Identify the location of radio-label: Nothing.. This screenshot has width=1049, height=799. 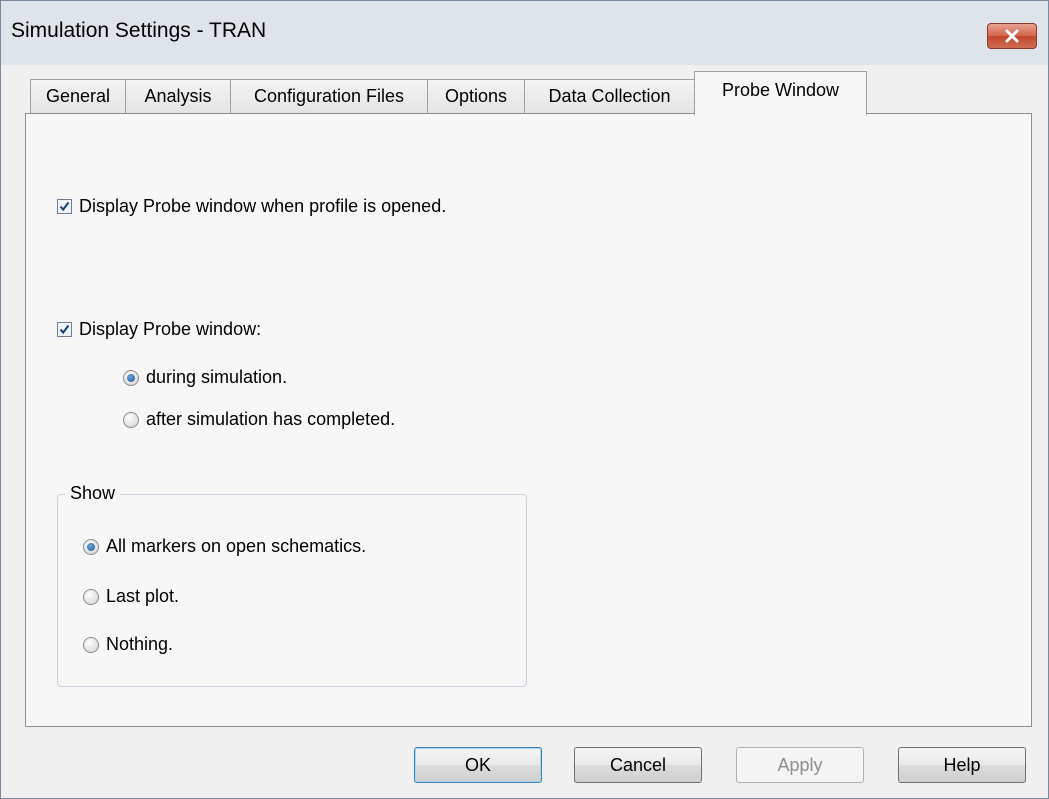
(140, 644).